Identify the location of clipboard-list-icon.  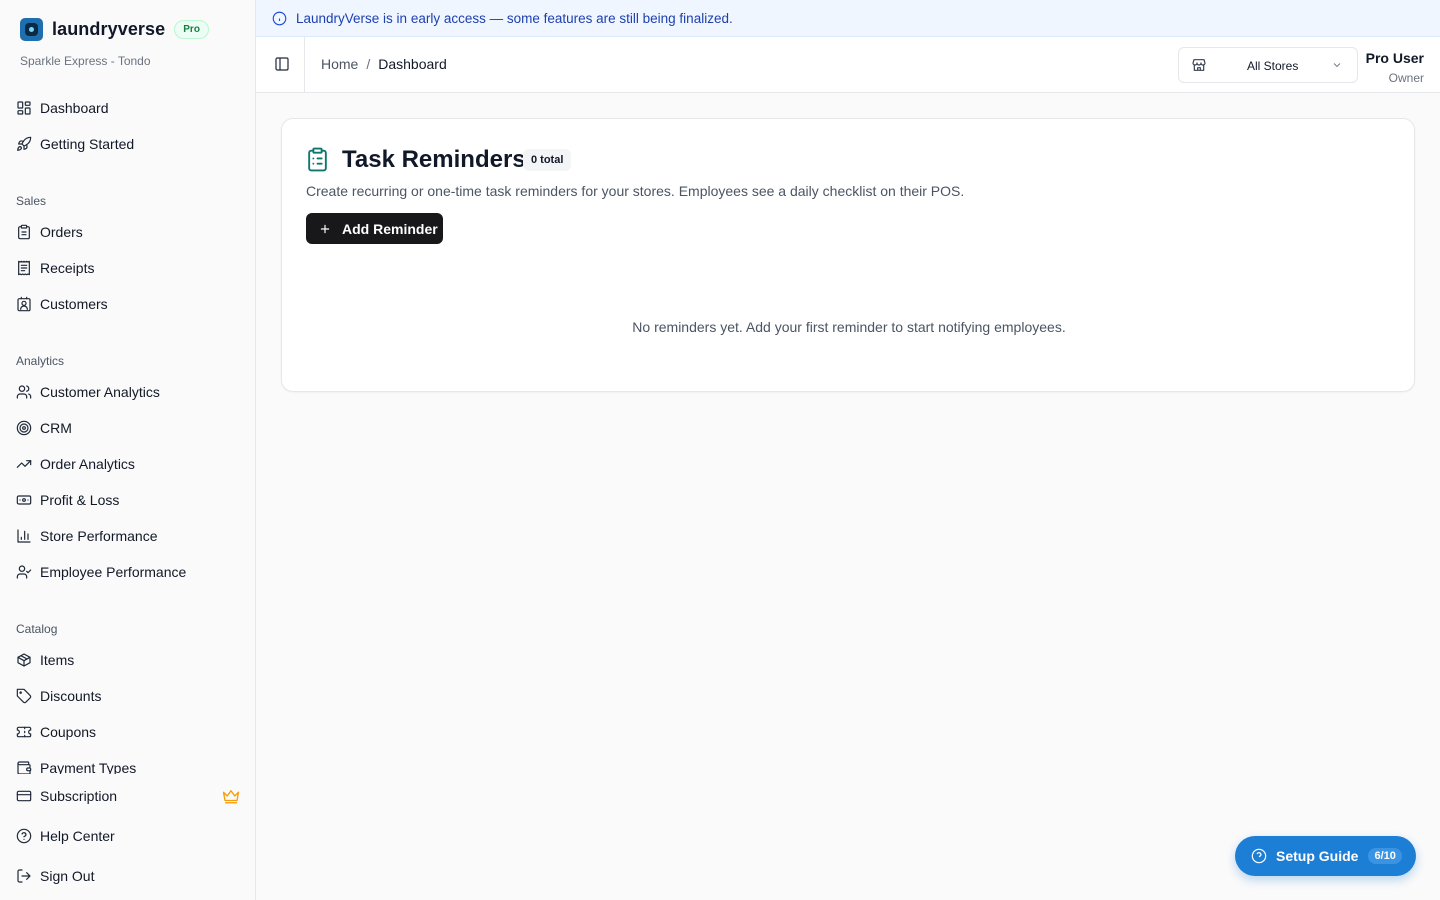
(317, 162).